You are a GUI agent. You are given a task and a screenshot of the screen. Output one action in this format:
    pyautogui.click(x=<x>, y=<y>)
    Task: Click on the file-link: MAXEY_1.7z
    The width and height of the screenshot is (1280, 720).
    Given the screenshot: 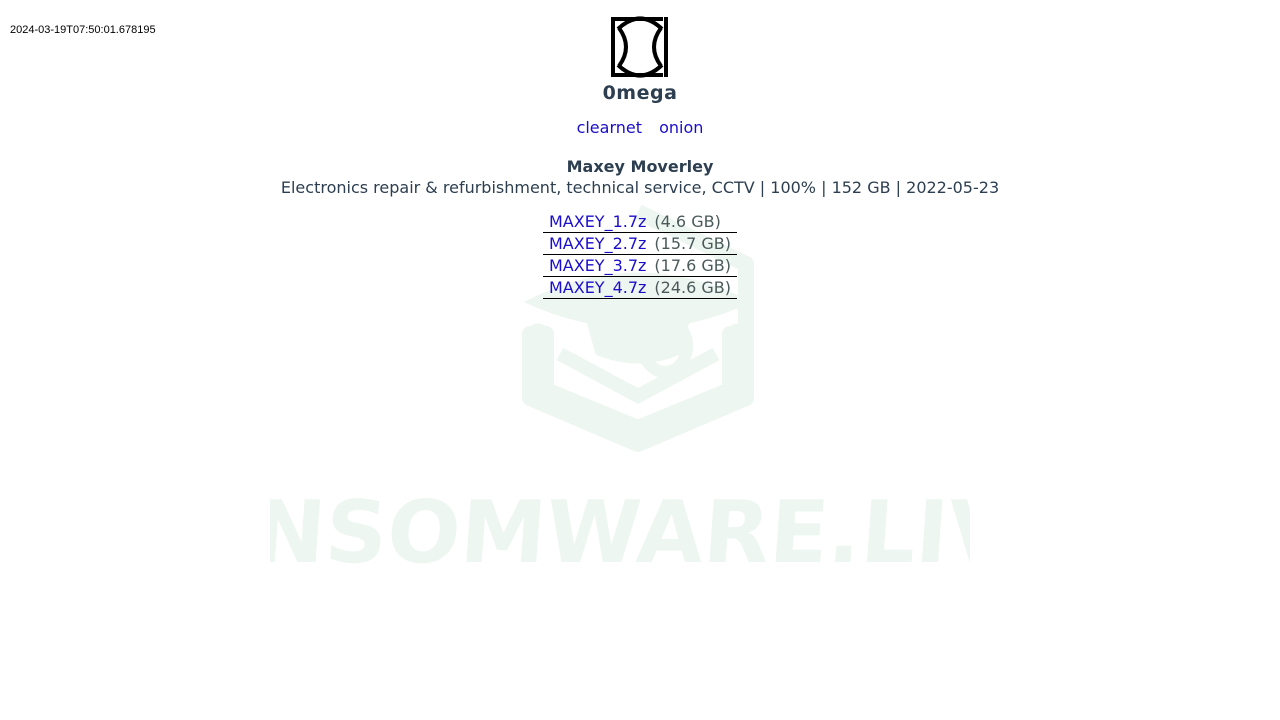 What is the action you would take?
    pyautogui.click(x=597, y=221)
    